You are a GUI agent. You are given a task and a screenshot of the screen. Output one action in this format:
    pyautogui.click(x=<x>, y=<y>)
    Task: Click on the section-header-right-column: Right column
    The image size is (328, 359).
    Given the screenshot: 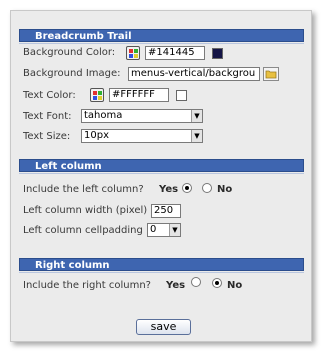 What is the action you would take?
    pyautogui.click(x=161, y=264)
    